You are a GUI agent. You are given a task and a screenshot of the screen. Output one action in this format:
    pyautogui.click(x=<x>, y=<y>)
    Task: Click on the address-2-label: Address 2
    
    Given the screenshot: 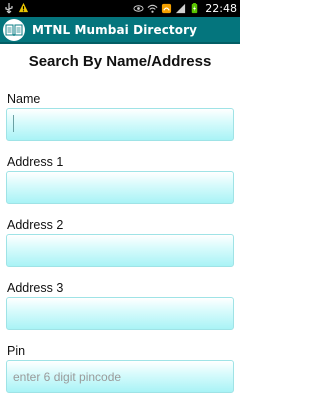 What is the action you would take?
    pyautogui.click(x=35, y=225)
    